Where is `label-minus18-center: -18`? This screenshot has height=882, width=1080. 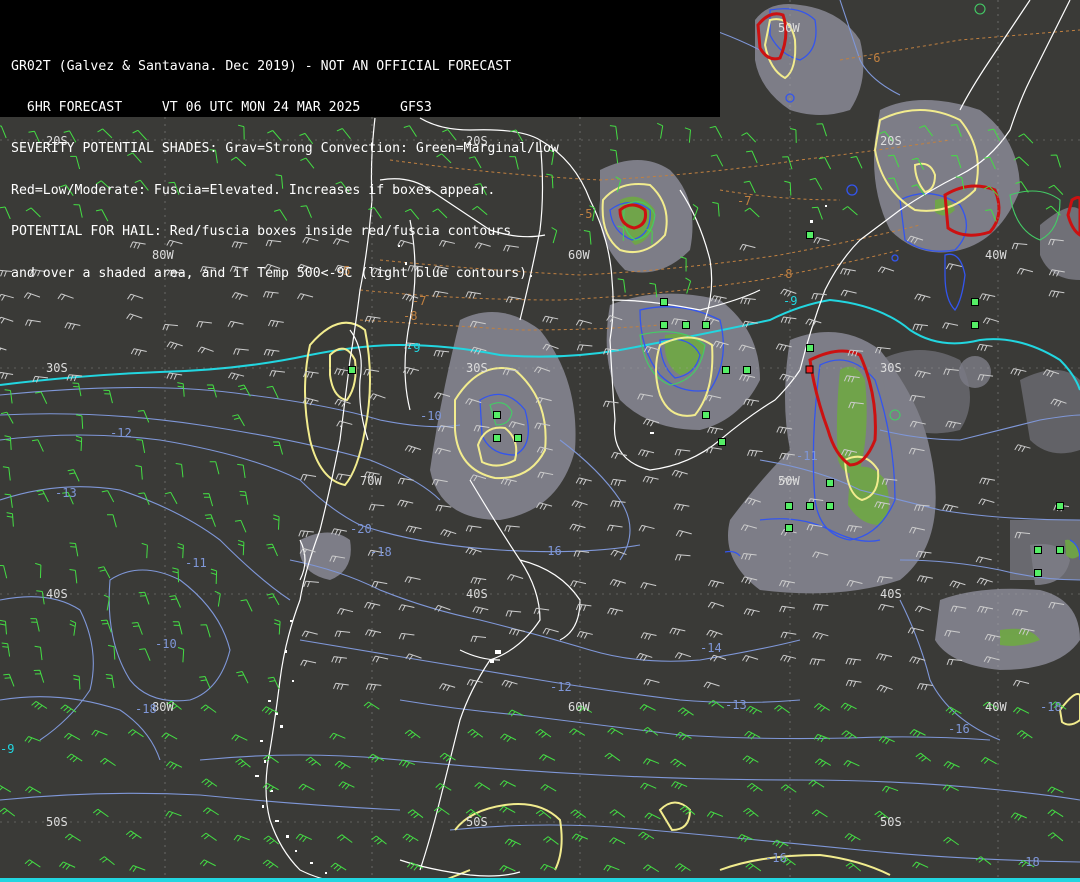 label-minus18-center: -18 is located at coordinates (381, 552).